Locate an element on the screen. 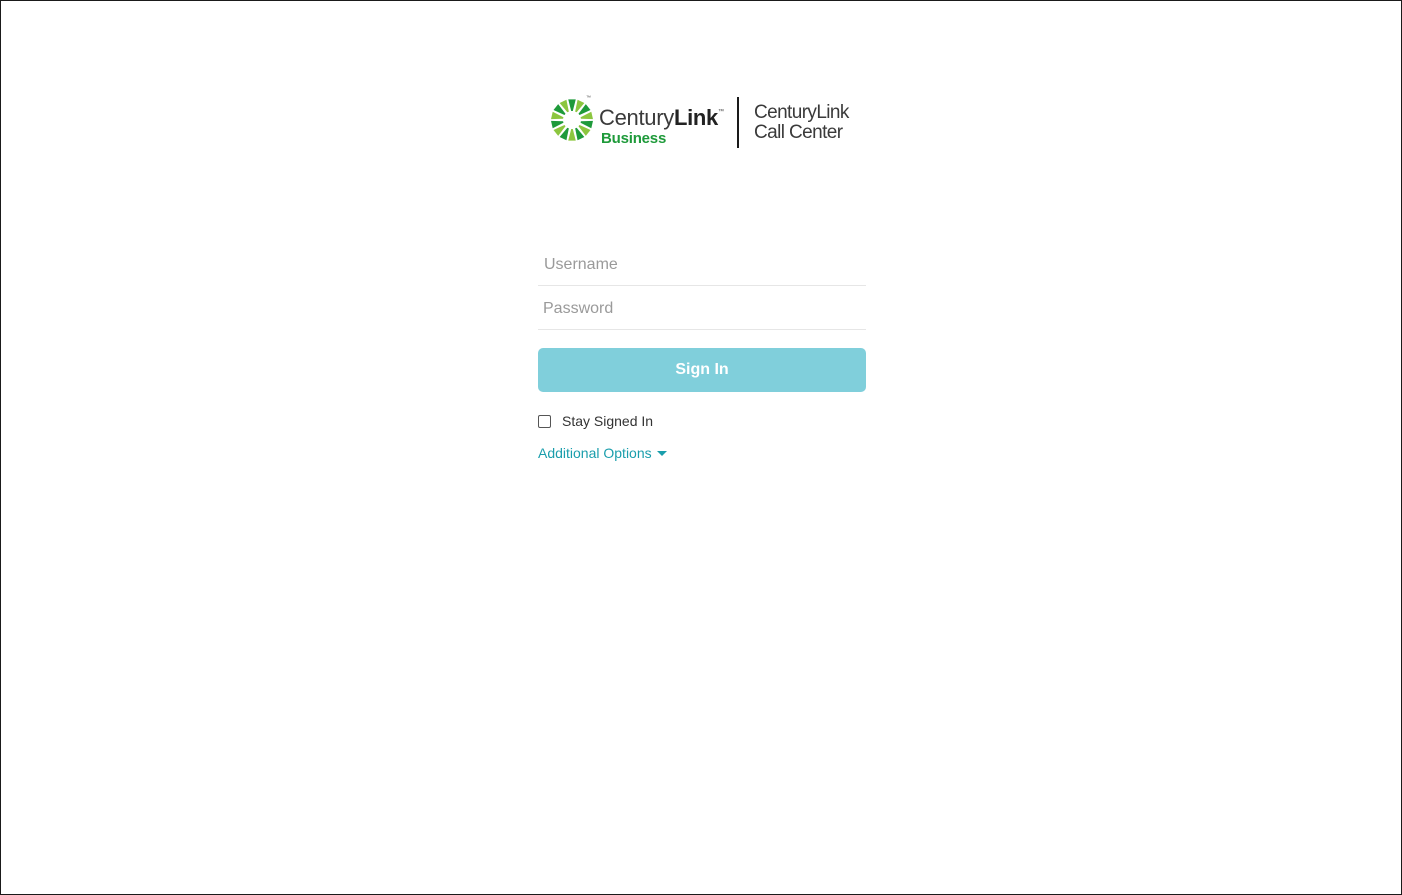  sign-in-button: Sign In is located at coordinates (702, 370).